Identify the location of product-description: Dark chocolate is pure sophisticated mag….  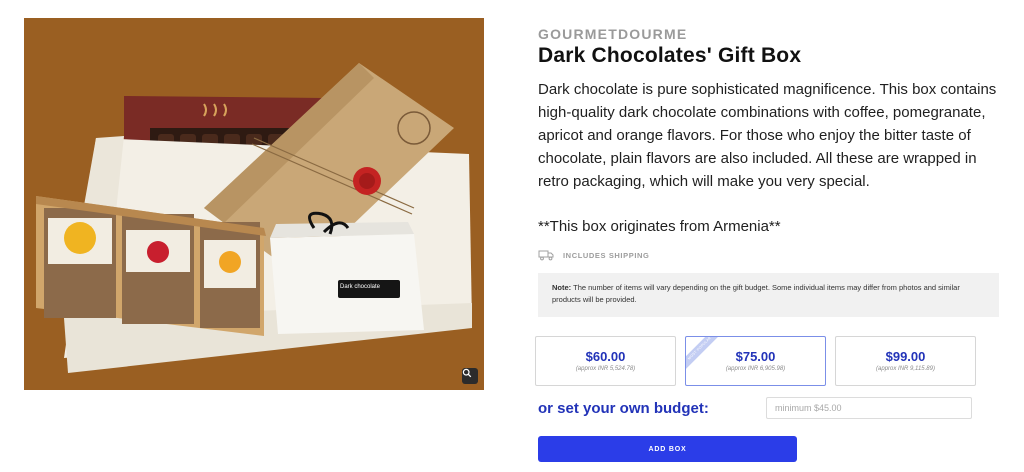
(767, 135).